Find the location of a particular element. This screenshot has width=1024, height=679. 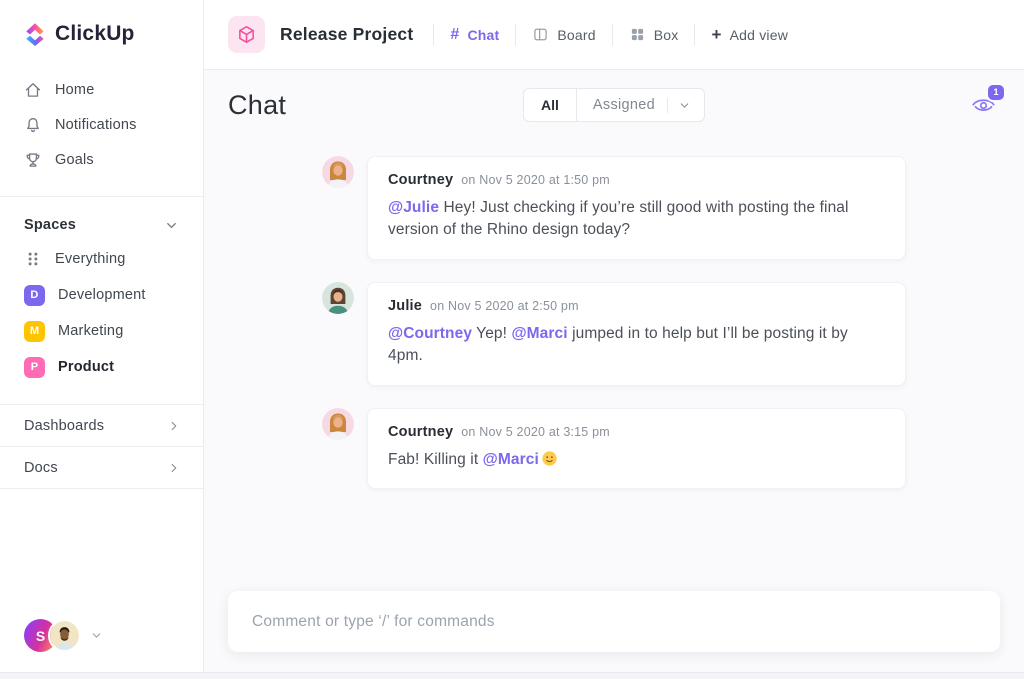

sidebar-item-goals: Goals is located at coordinates (101, 159).